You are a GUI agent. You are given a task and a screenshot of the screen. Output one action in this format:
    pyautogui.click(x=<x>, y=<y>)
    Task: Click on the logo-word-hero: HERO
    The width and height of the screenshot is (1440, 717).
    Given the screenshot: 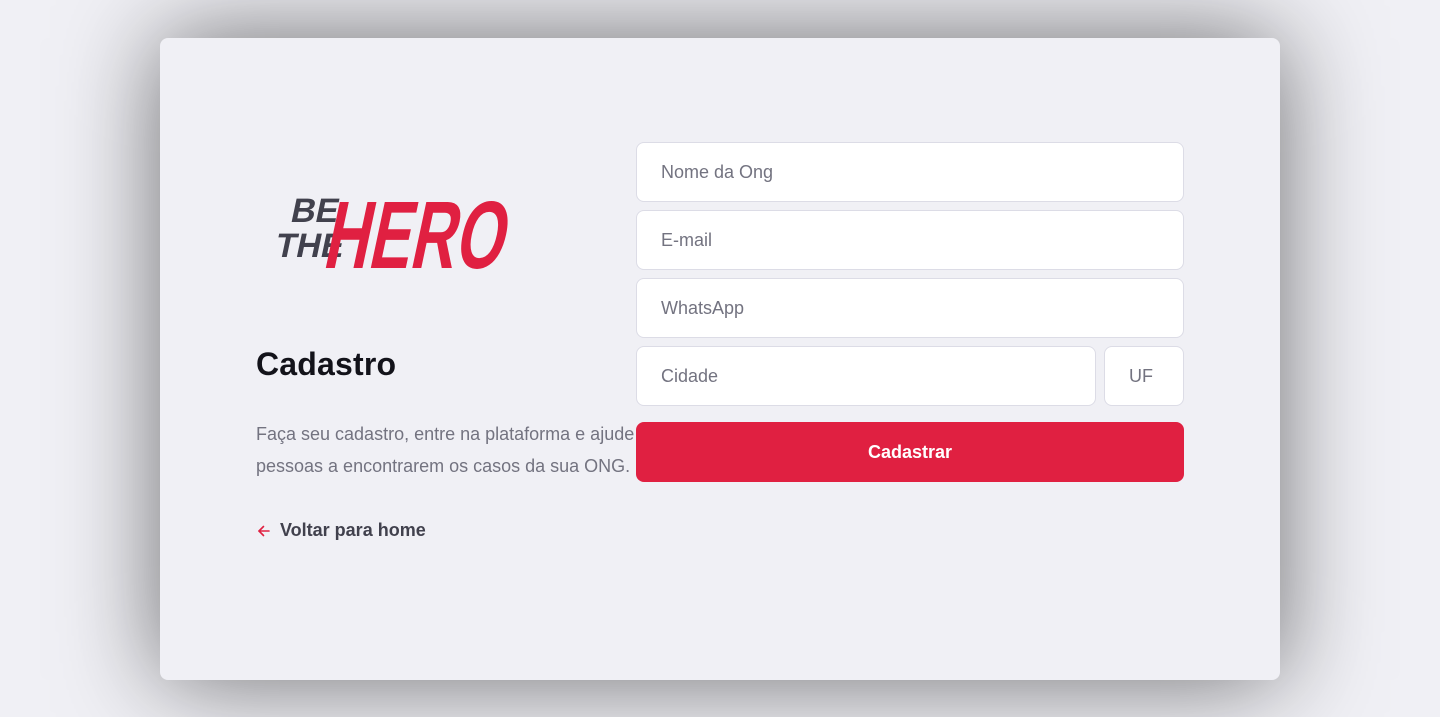 What is the action you would take?
    pyautogui.click(x=413, y=232)
    